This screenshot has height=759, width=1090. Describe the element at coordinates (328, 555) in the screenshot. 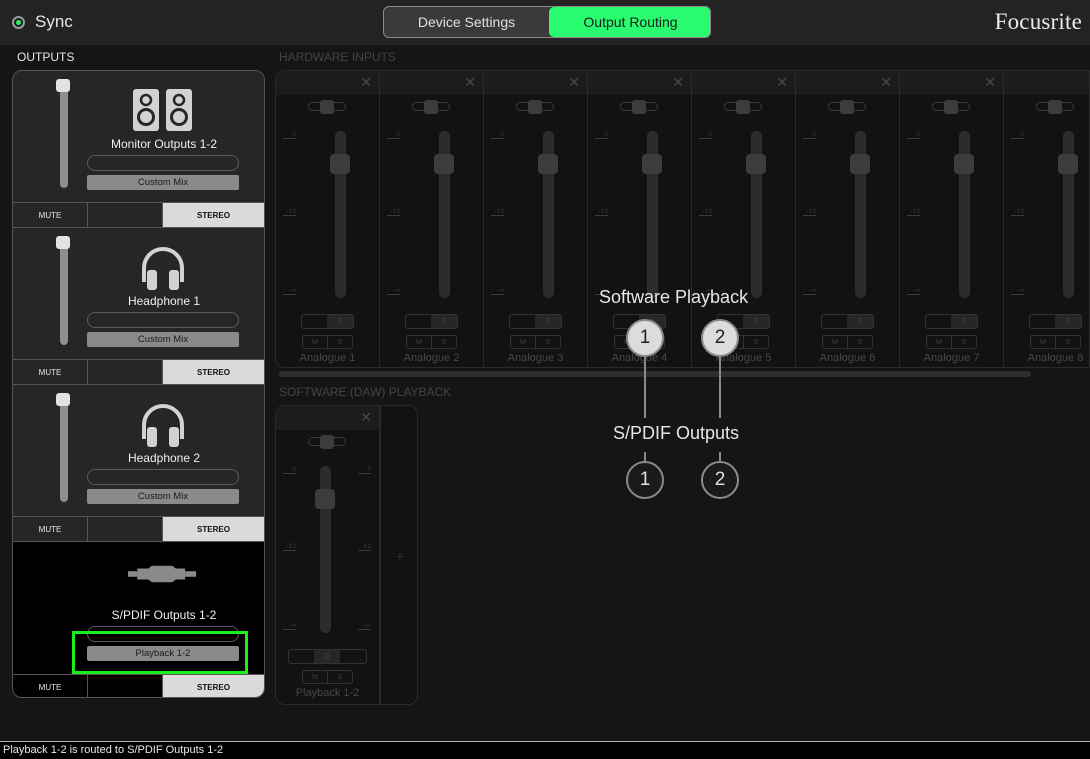

I see `mixer-channel-strip: ✕ 0 0 -12 -12 -∞ -∞ 0 M S Playback 1-2` at that location.